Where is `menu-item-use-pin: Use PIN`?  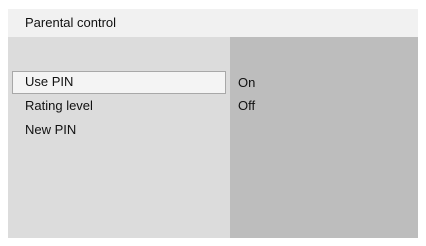 menu-item-use-pin: Use PIN is located at coordinates (119, 82).